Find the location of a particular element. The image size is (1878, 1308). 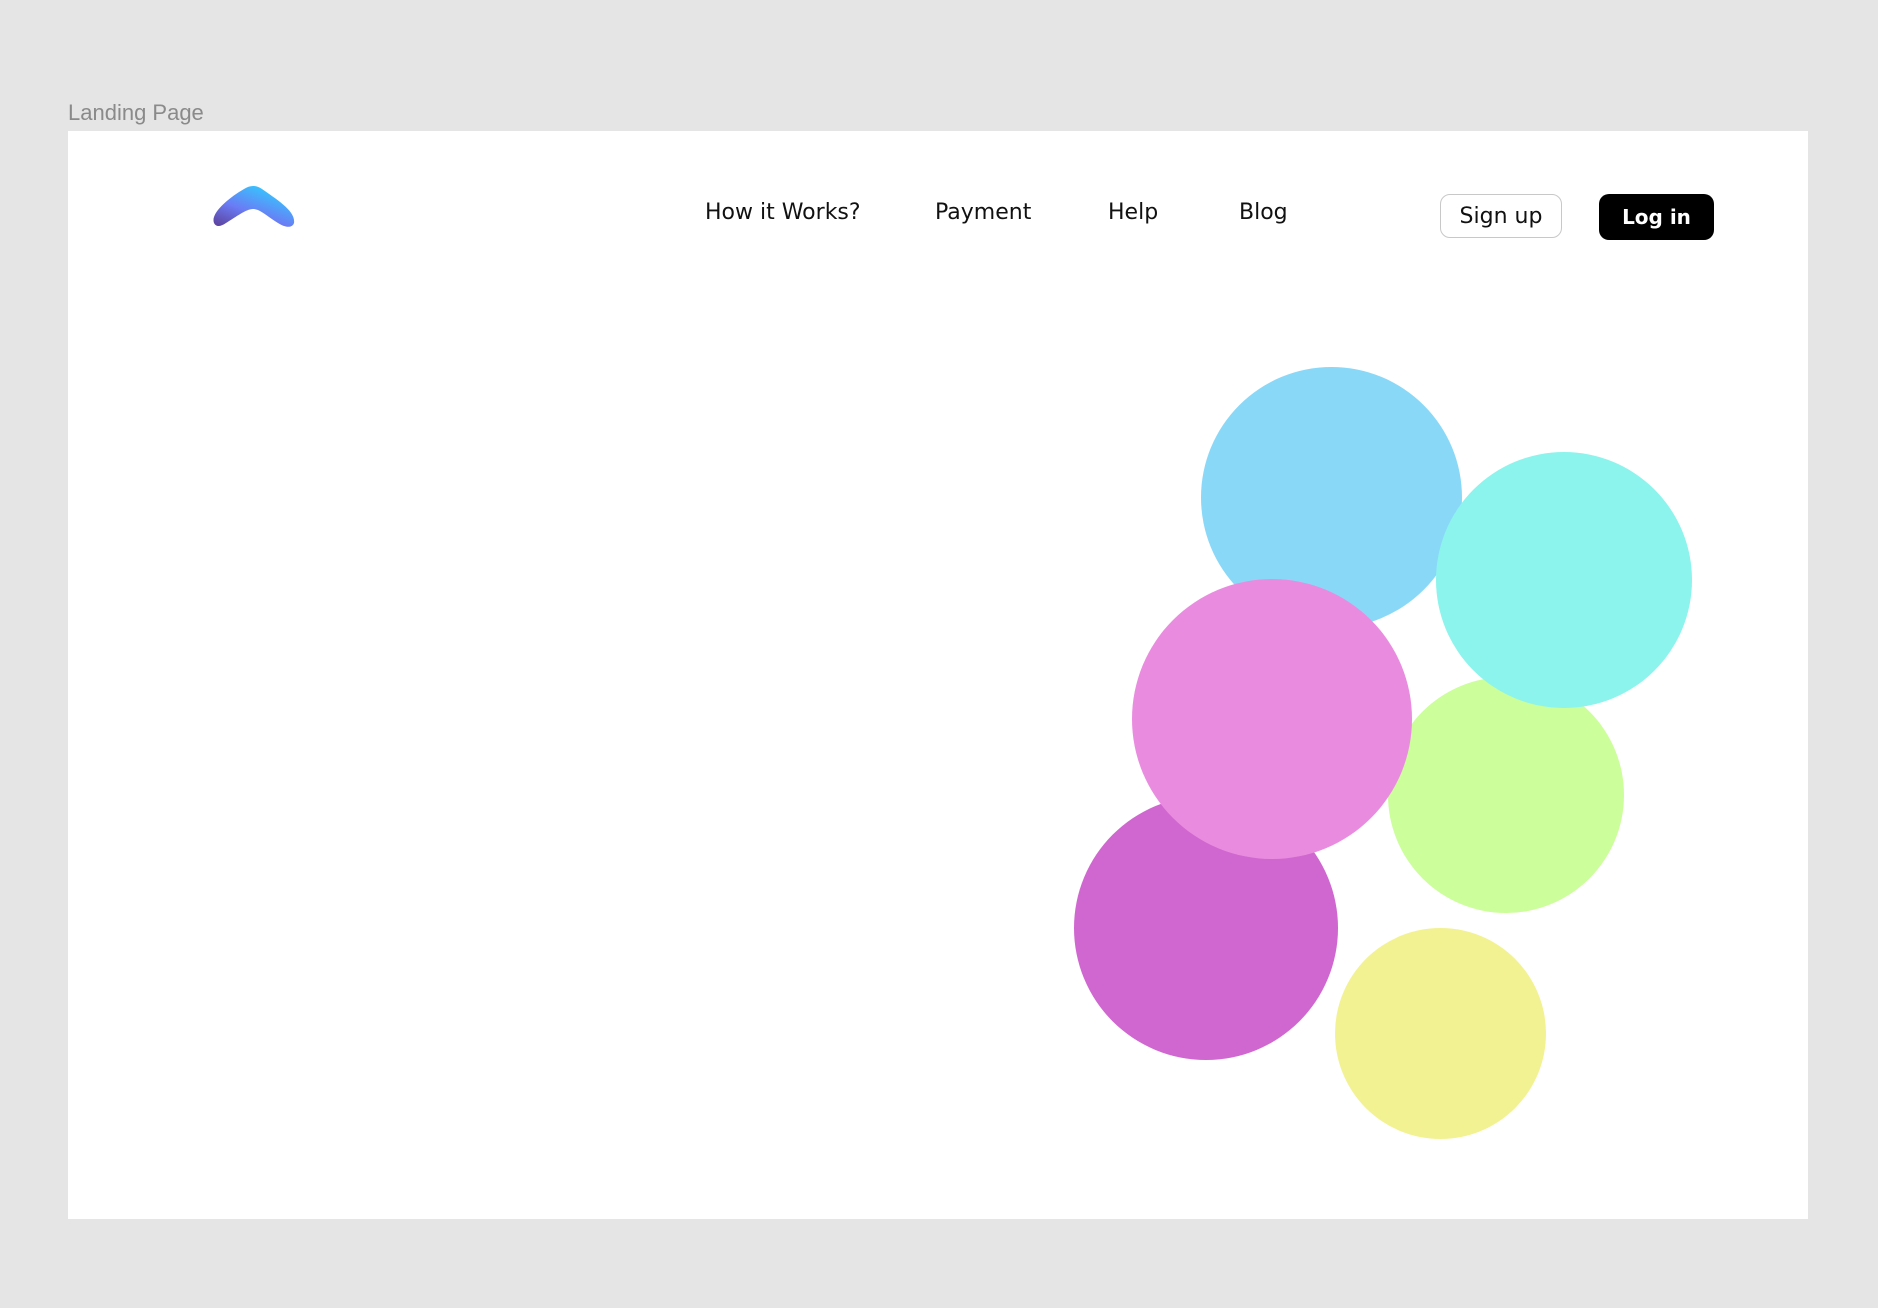

frame-label: Landing Page is located at coordinates (136, 112).